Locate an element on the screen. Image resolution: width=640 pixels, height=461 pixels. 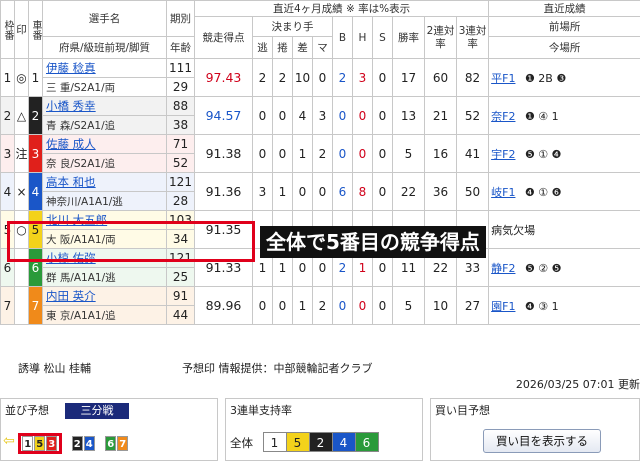
B-cell: 0 is located at coordinates (342, 305).